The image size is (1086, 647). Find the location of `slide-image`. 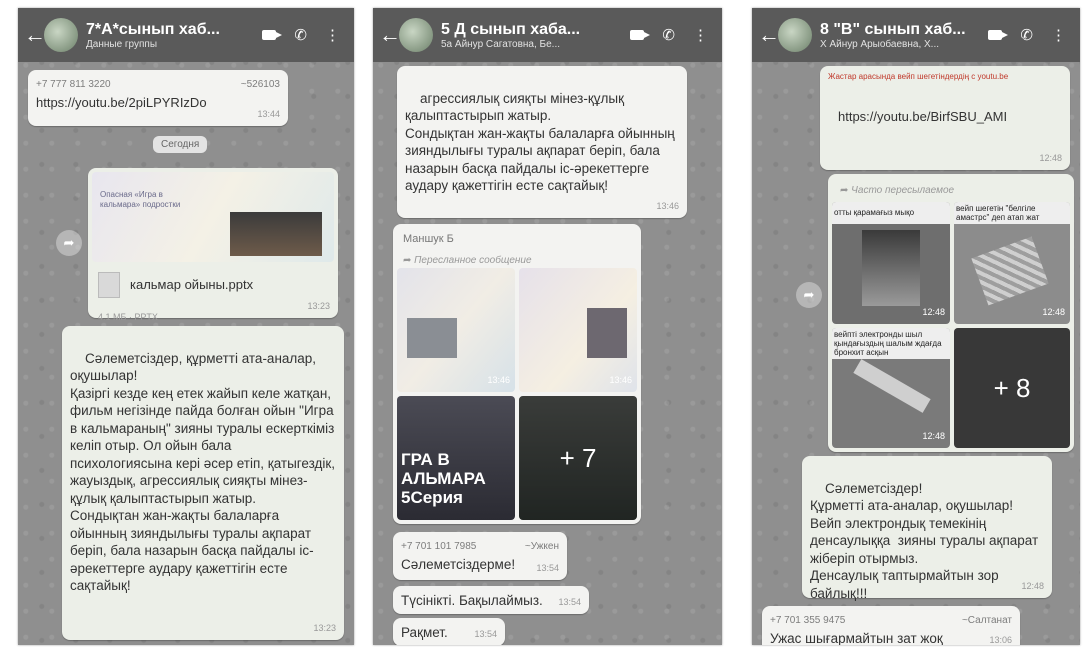

slide-image is located at coordinates (276, 234).